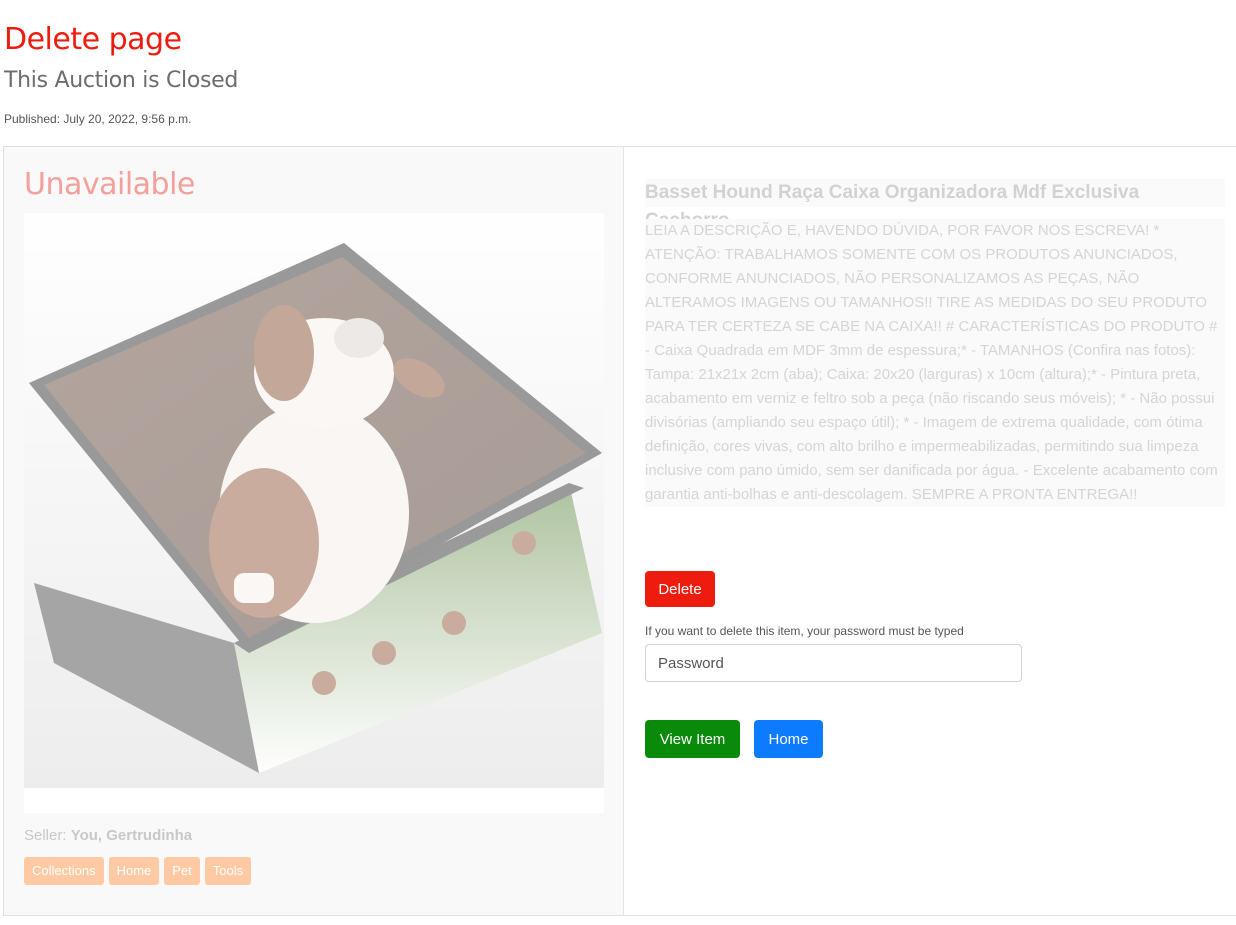 The height and width of the screenshot is (925, 1236). What do you see at coordinates (680, 589) in the screenshot?
I see `delete-button: Delete` at bounding box center [680, 589].